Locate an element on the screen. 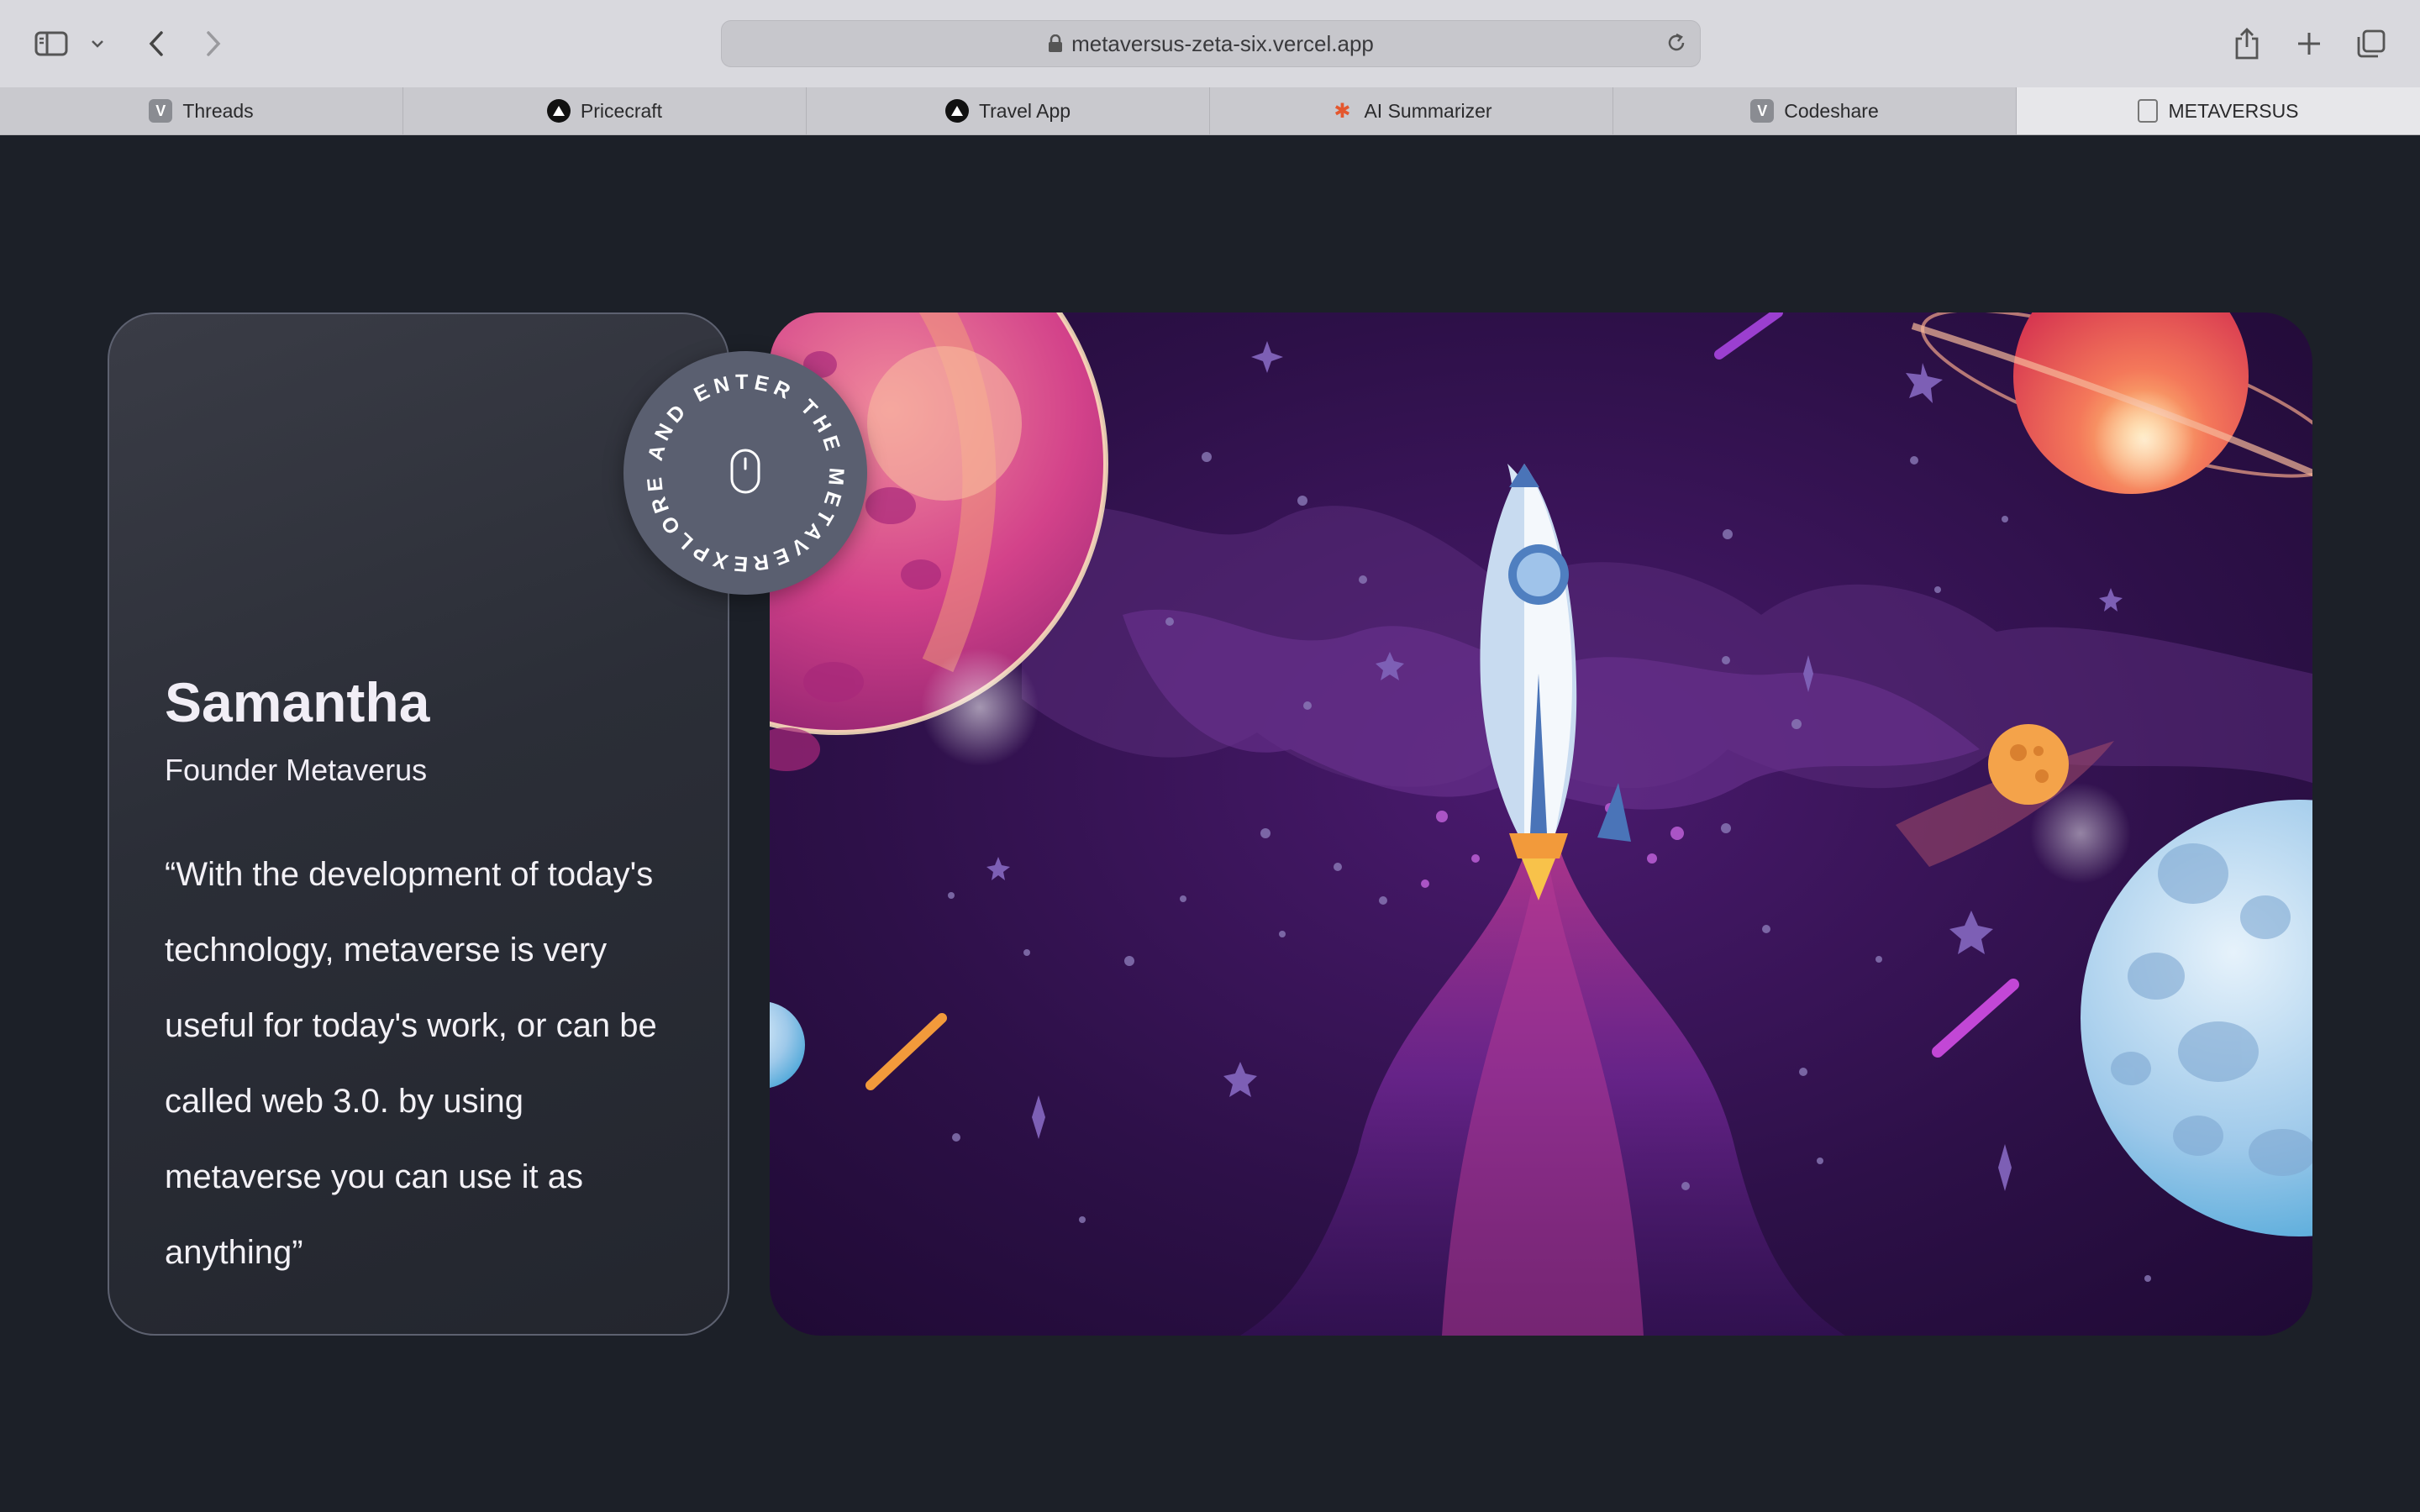 The width and height of the screenshot is (2420, 1512). gear-logo-icon: ✱ is located at coordinates (1343, 111).